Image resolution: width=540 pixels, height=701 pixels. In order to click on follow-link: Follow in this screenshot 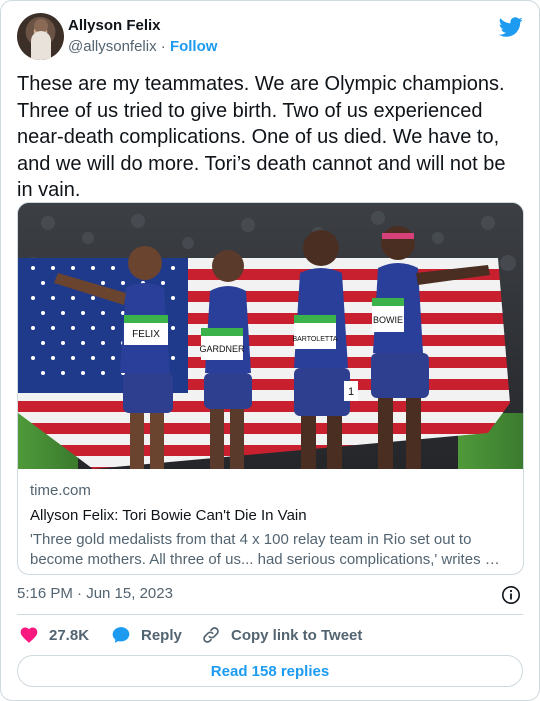, I will do `click(194, 46)`.